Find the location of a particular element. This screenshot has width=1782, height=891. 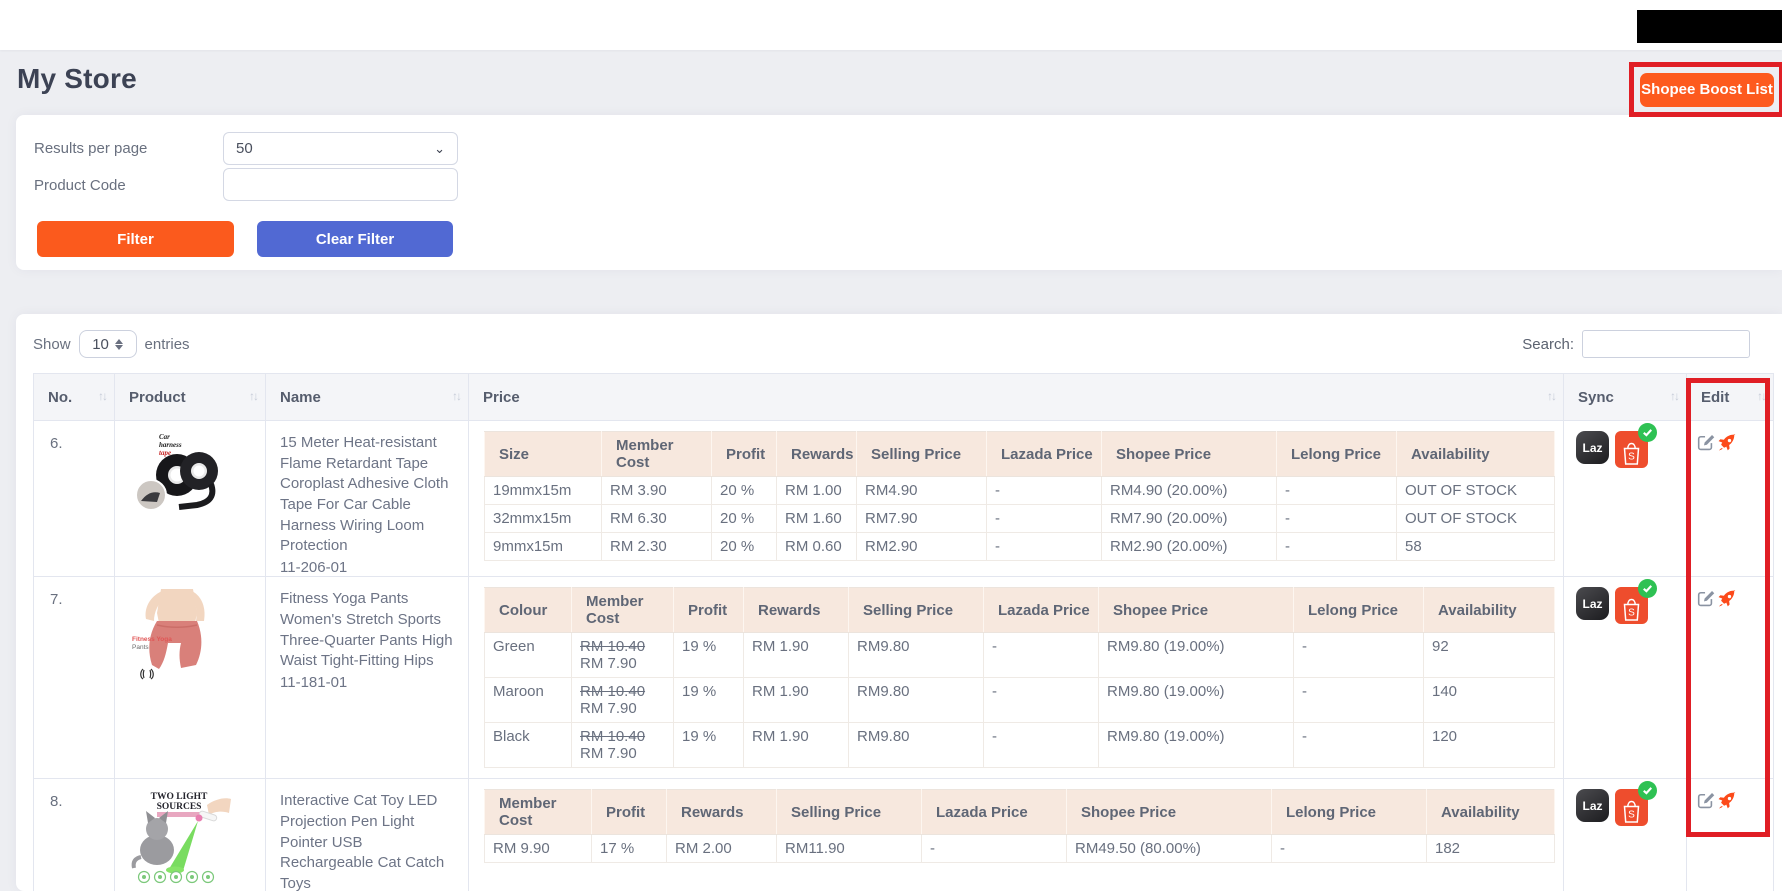

product-image-cell: Fitness Yoga Pants is located at coordinates (190, 678).